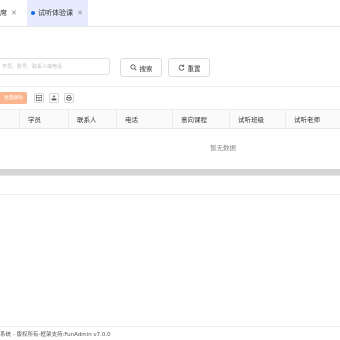 This screenshot has height=340, width=340. I want to click on column-label: 试听班级, so click(251, 120).